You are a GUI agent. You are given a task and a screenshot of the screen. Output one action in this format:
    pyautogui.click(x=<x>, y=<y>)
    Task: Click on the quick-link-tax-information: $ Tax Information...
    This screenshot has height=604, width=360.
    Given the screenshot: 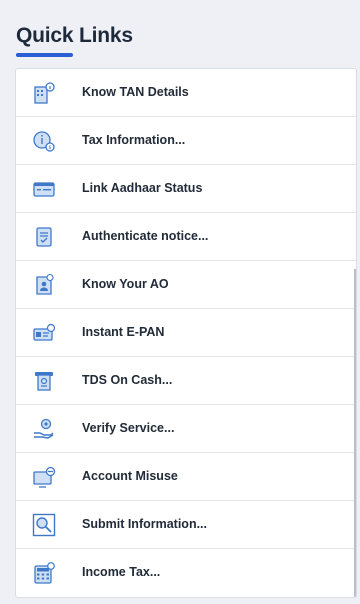 What is the action you would take?
    pyautogui.click(x=186, y=141)
    